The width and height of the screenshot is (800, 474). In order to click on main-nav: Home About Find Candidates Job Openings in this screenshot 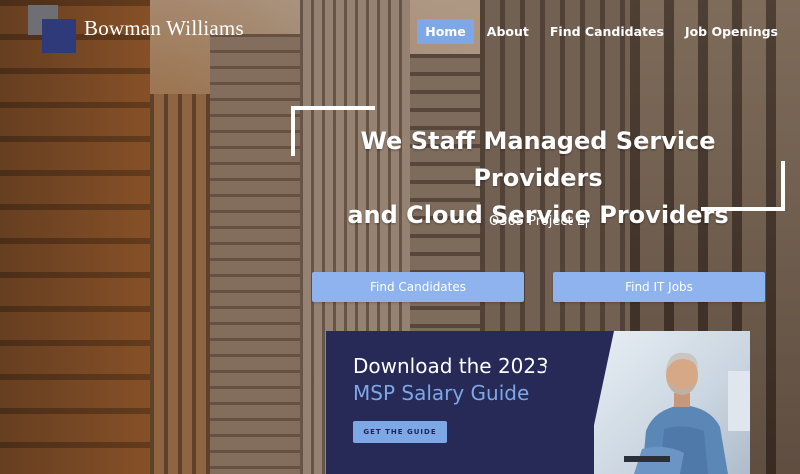, I will do `click(599, 31)`.